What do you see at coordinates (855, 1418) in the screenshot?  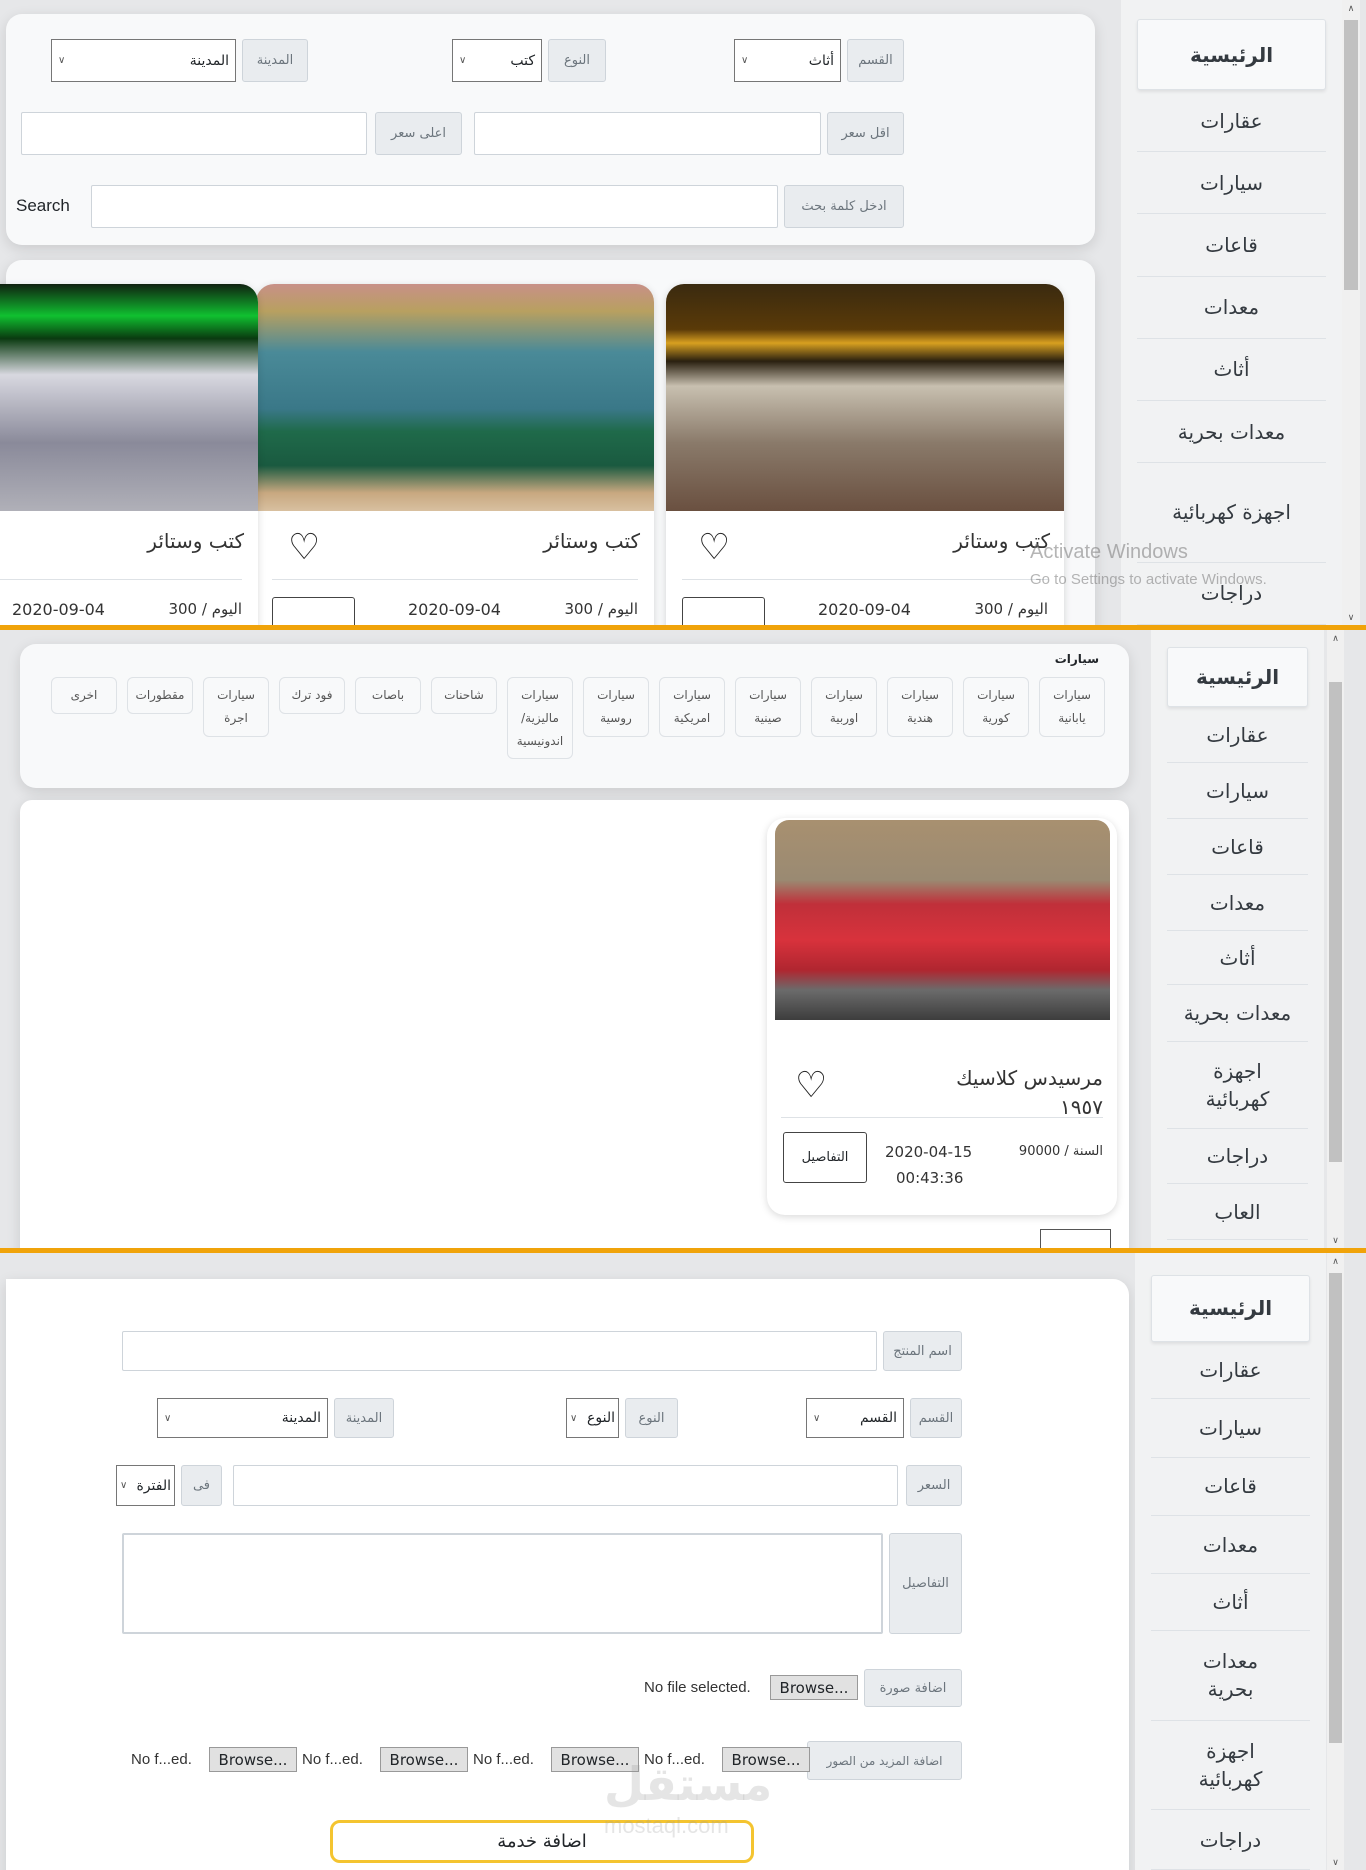 I see `category-select: القسم ∨` at bounding box center [855, 1418].